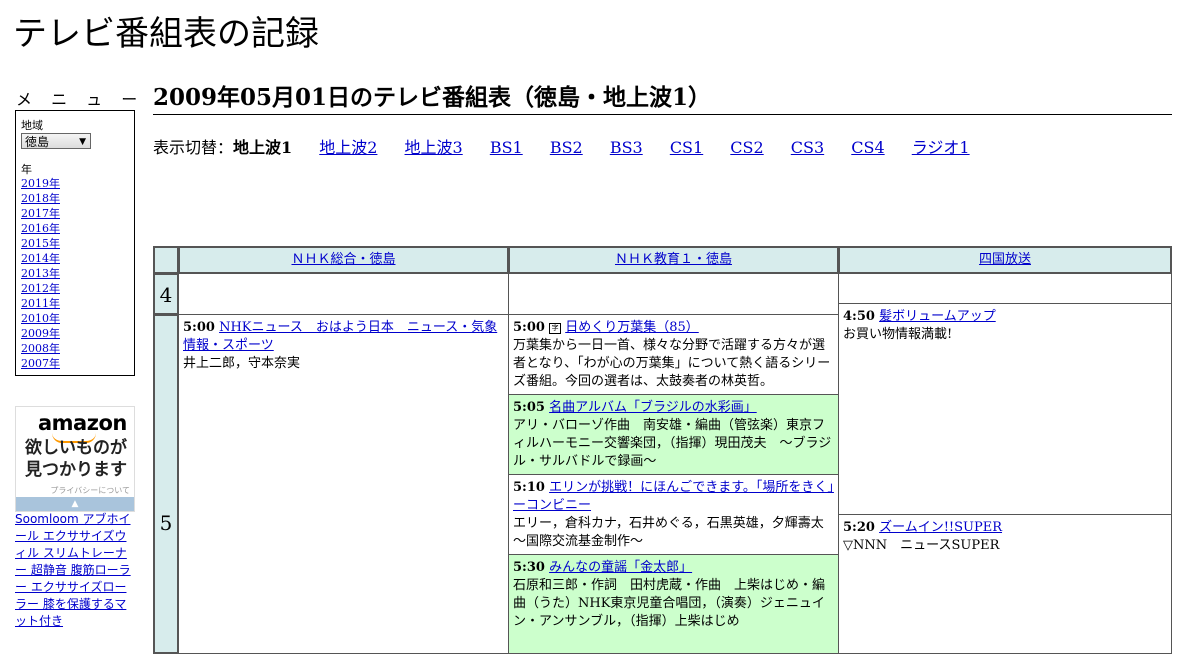 This screenshot has width=1200, height=654. Describe the element at coordinates (348, 147) in the screenshot. I see `switch-link: 地上波2` at that location.